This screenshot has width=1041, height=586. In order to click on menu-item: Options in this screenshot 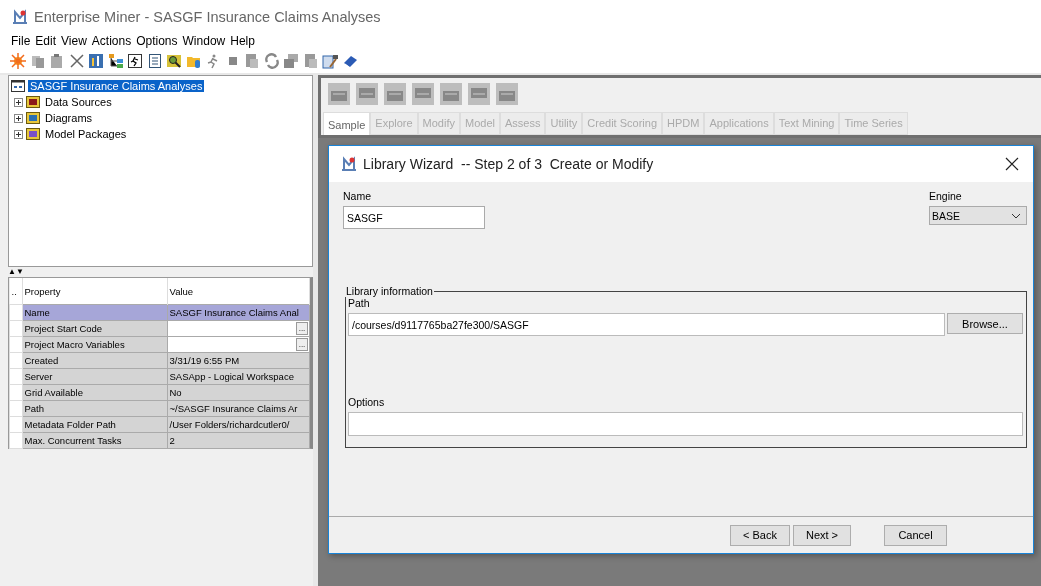, I will do `click(157, 41)`.